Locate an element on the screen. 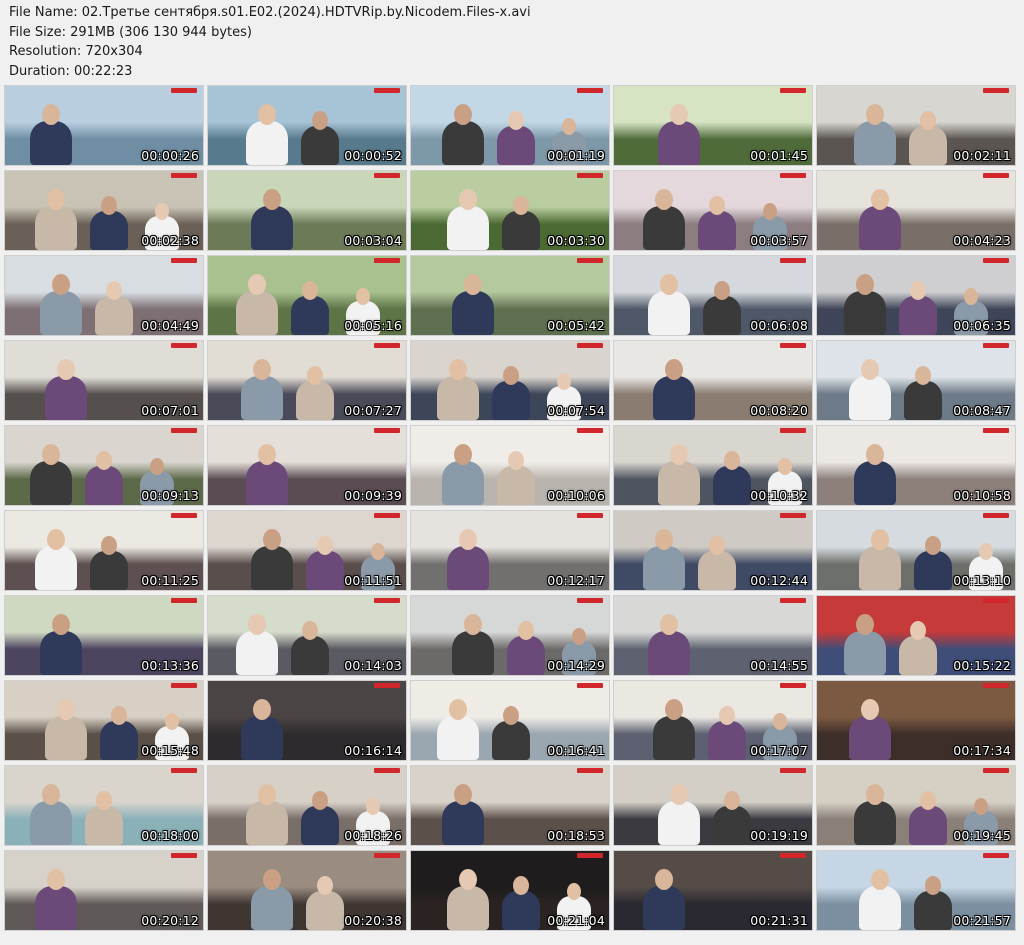 Image resolution: width=1024 pixels, height=945 pixels. thumbnail-man-lamp: 00:21:31 is located at coordinates (713, 890).